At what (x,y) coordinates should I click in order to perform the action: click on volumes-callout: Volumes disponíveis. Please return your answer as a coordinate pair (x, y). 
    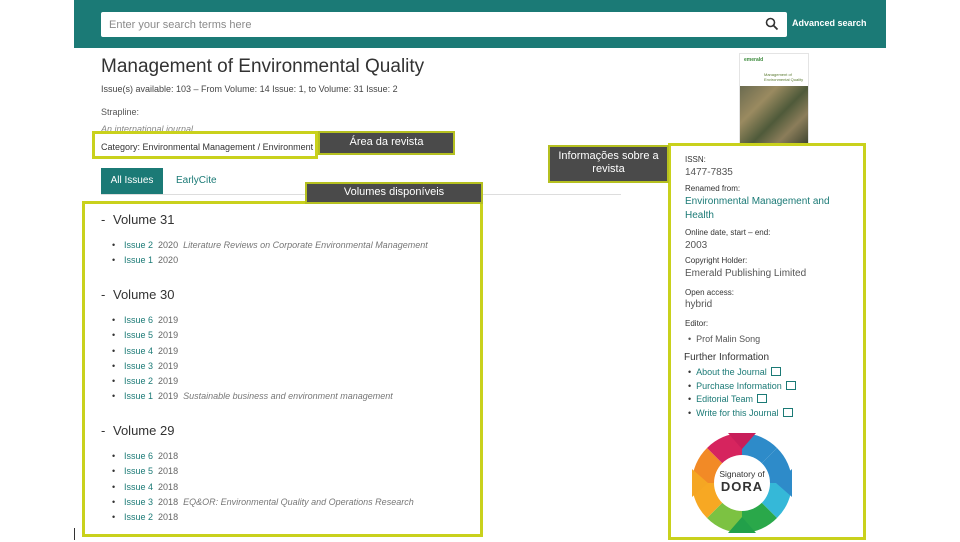
    Looking at the image, I should click on (394, 193).